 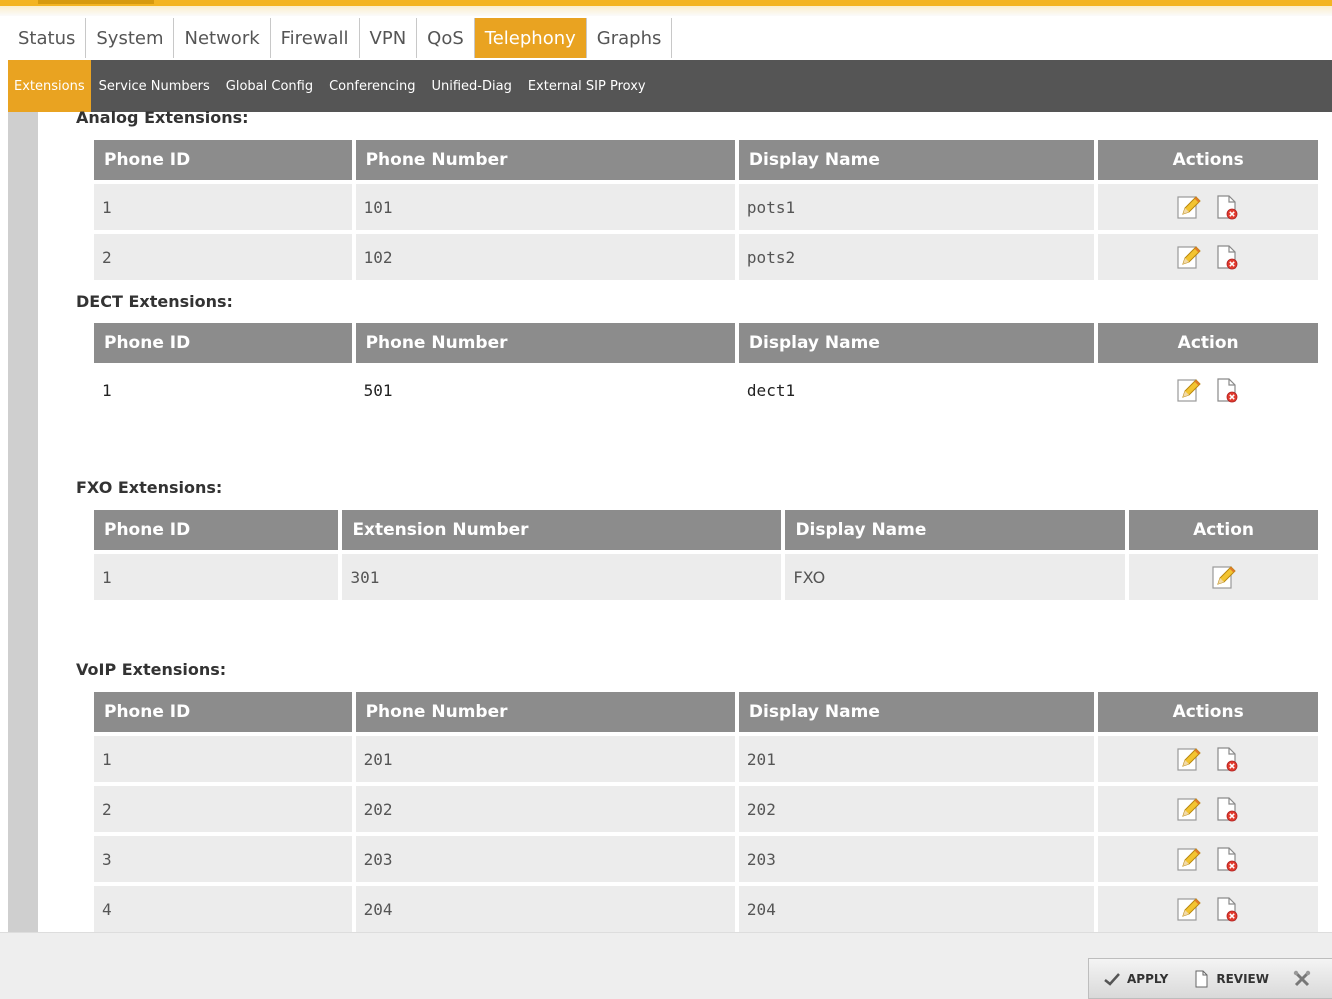 I want to click on document-icon, so click(x=1201, y=978).